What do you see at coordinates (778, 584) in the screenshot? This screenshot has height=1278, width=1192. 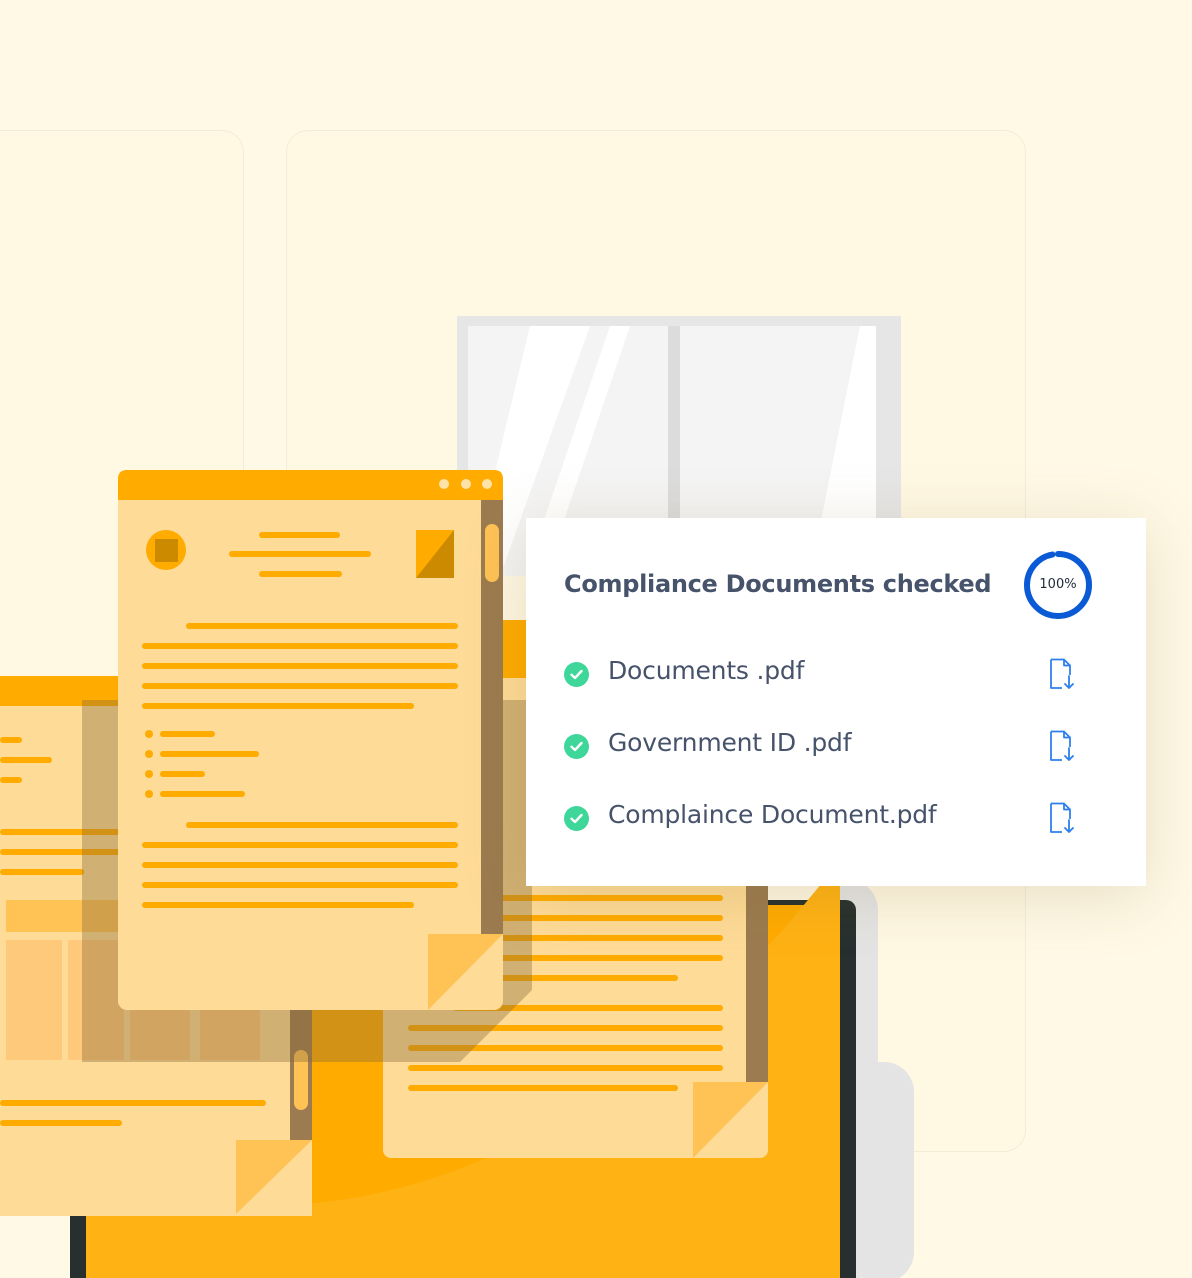 I see `card-title: Compliance Documents checked` at bounding box center [778, 584].